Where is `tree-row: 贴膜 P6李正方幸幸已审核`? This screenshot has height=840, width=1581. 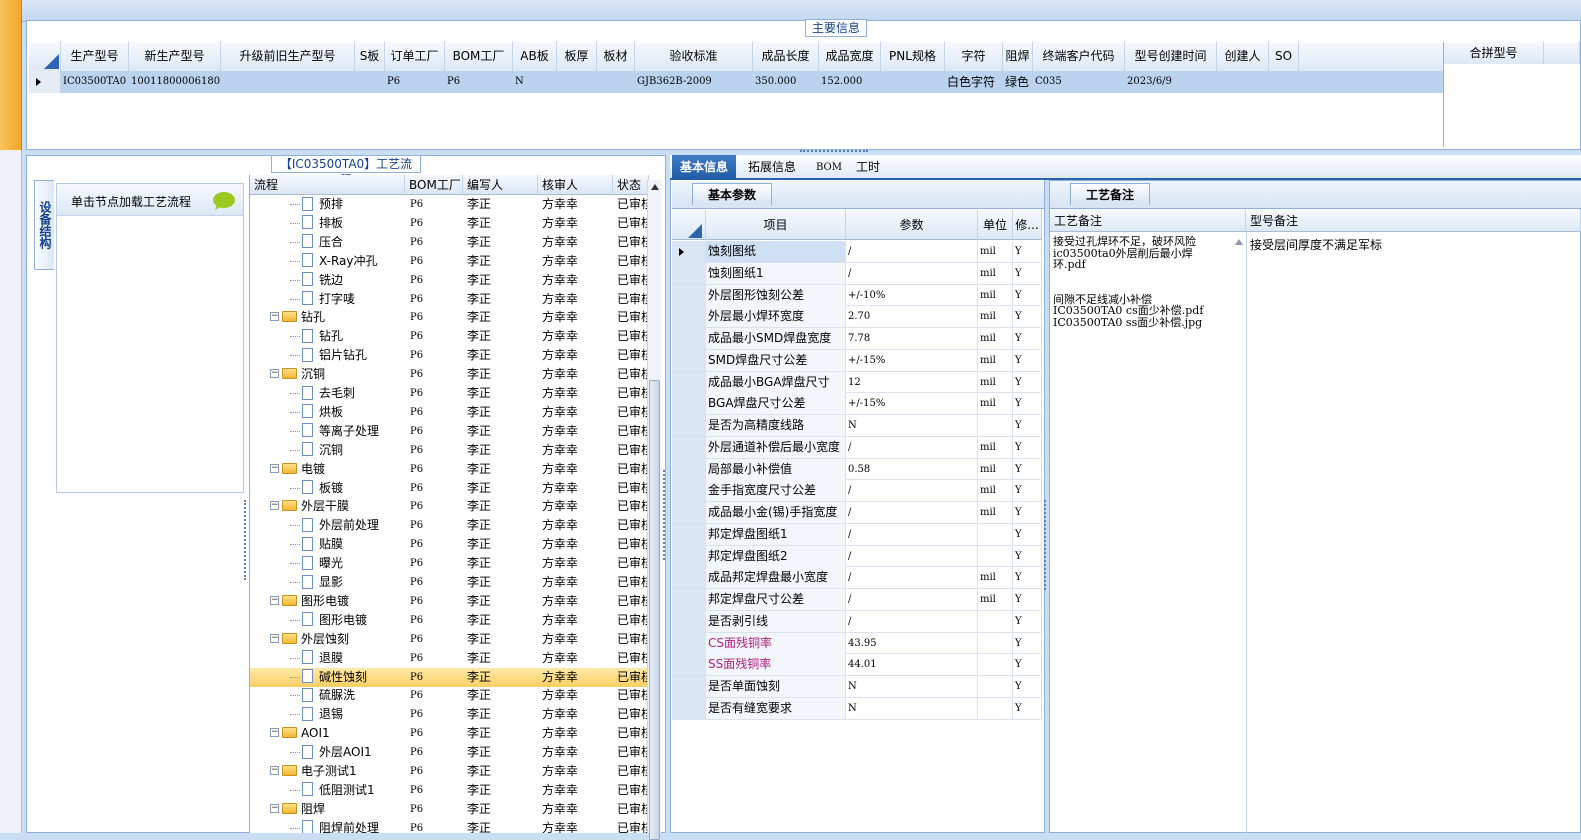 tree-row: 贴膜 P6李正方幸幸已审核 is located at coordinates (449, 544).